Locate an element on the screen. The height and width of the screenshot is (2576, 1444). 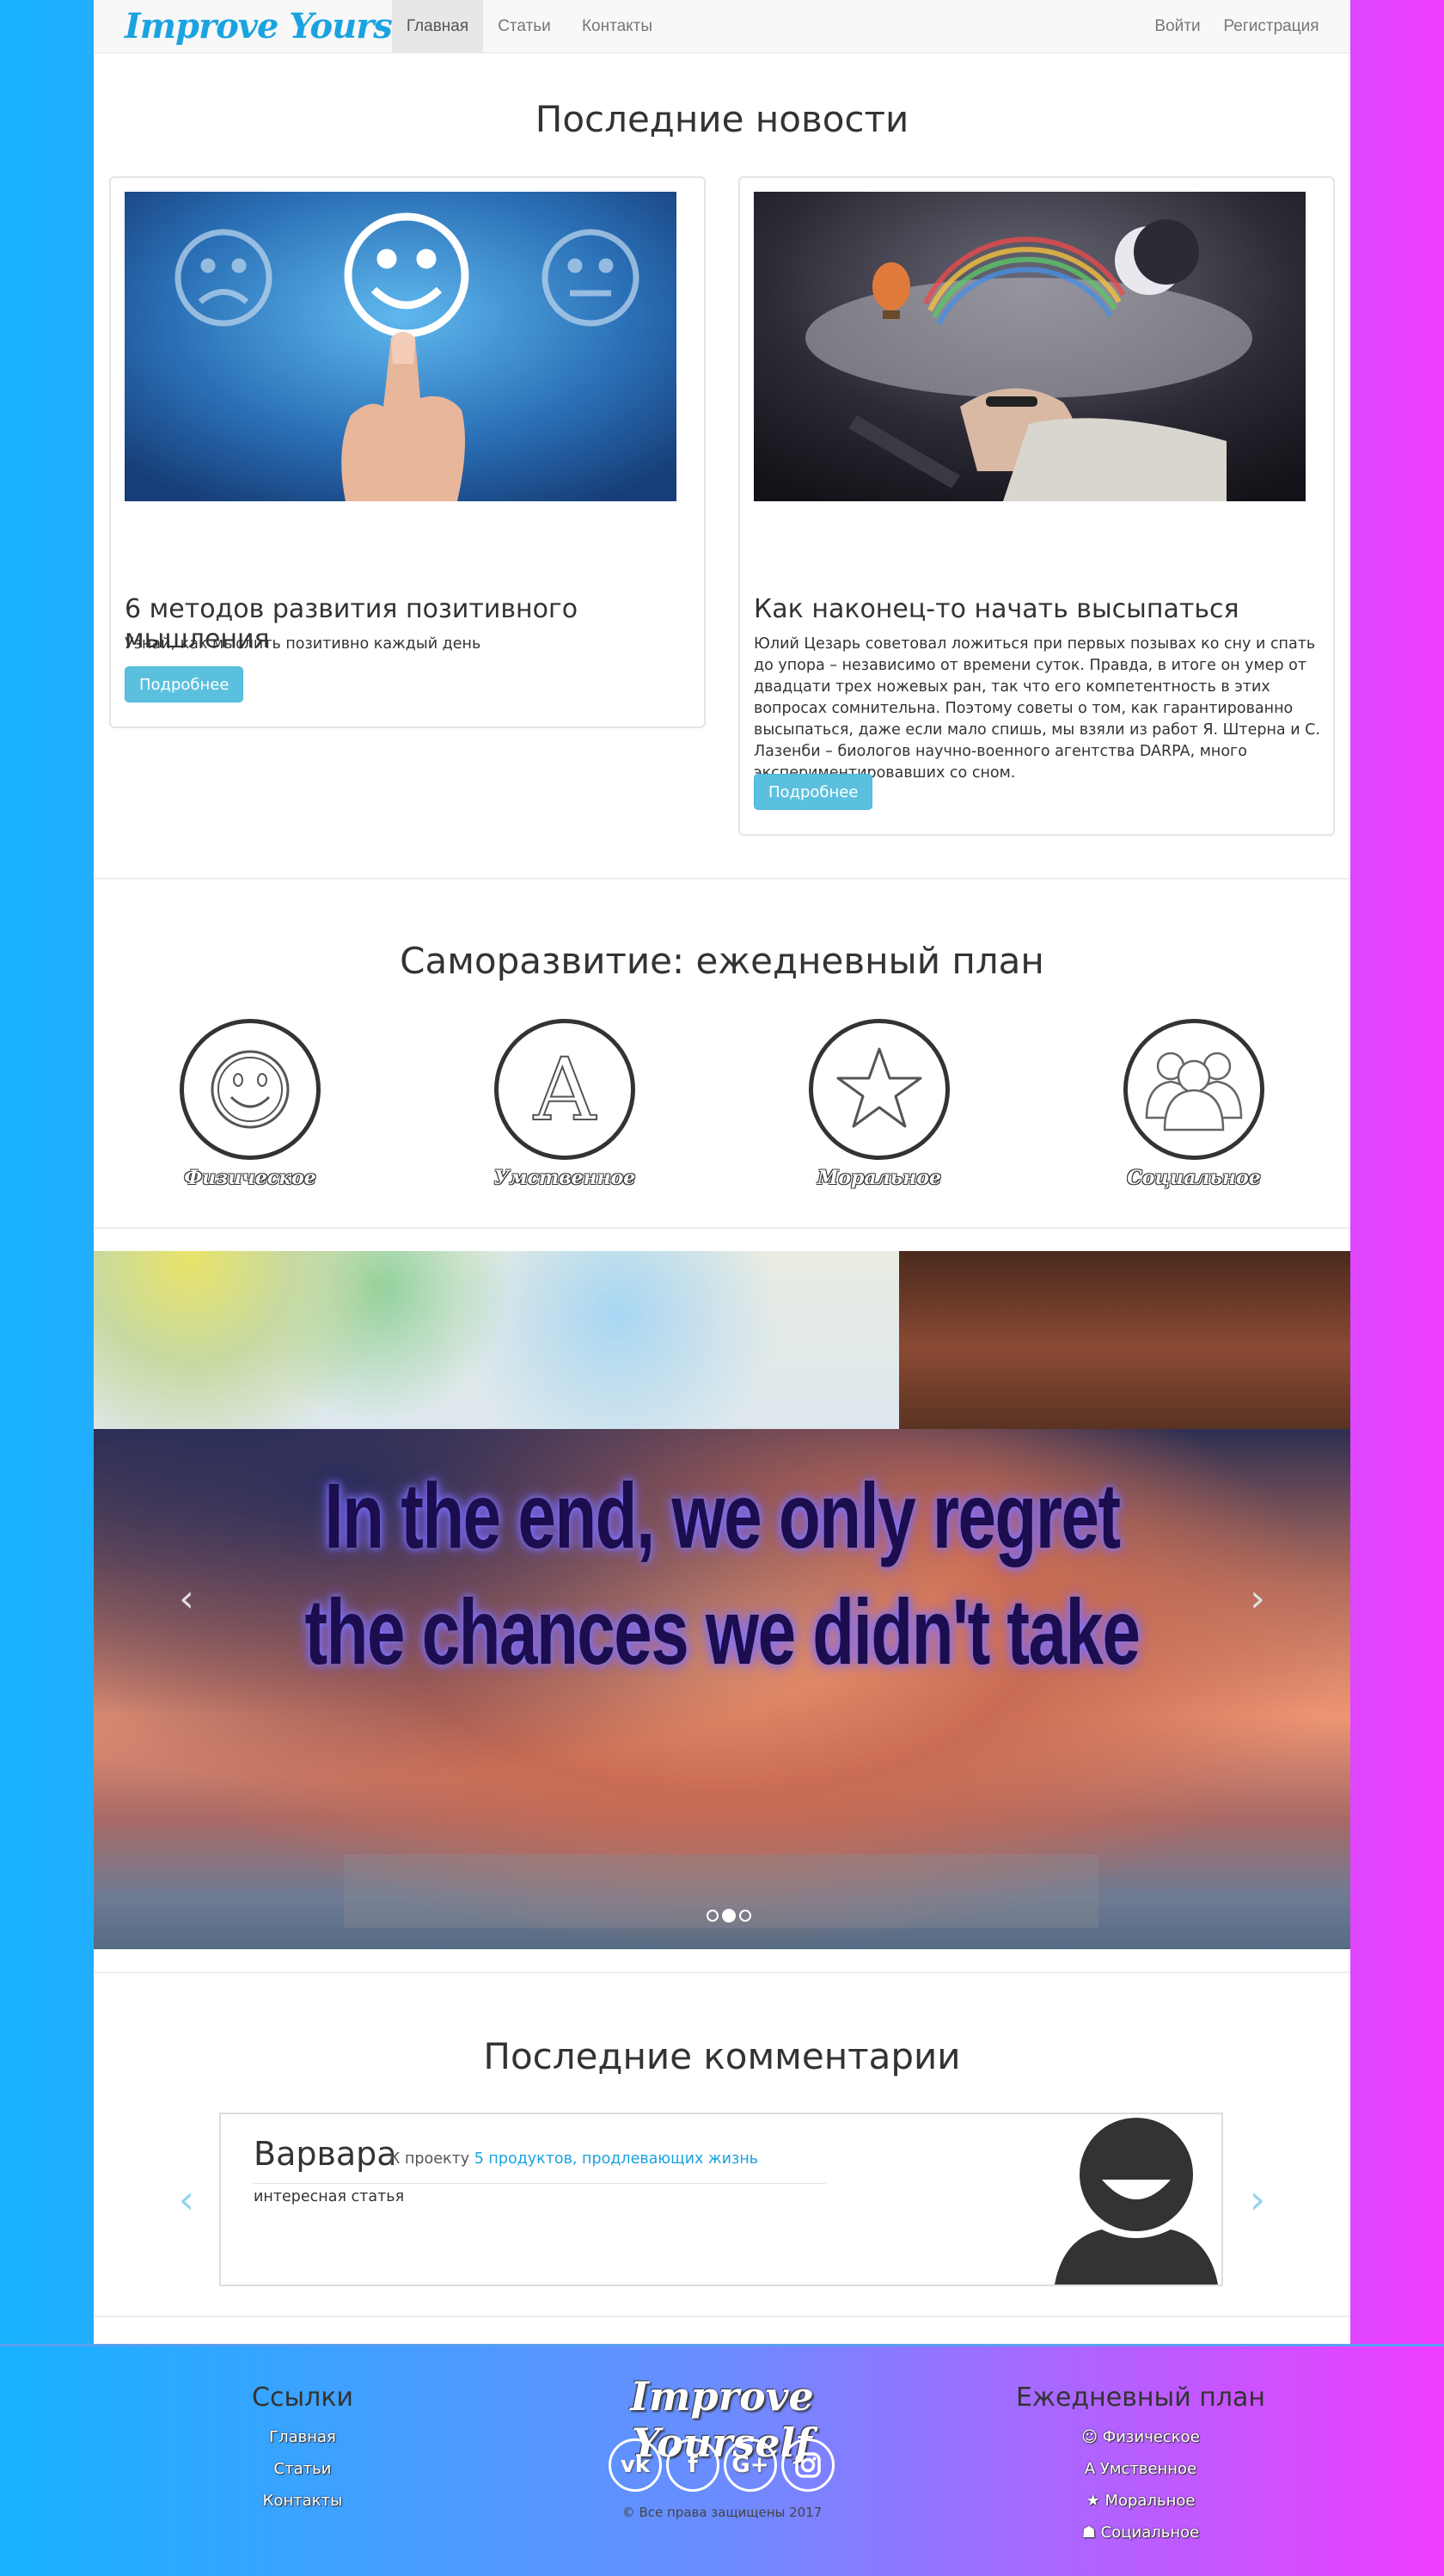
footer-plan-heading: Ежедневный план is located at coordinates (1141, 2398).